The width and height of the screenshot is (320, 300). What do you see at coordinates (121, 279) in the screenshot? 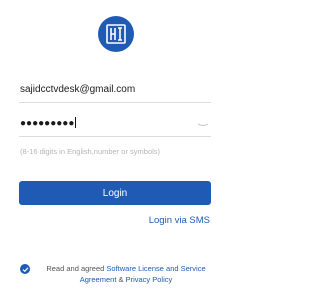
I see `agreement-ampersand: &` at bounding box center [121, 279].